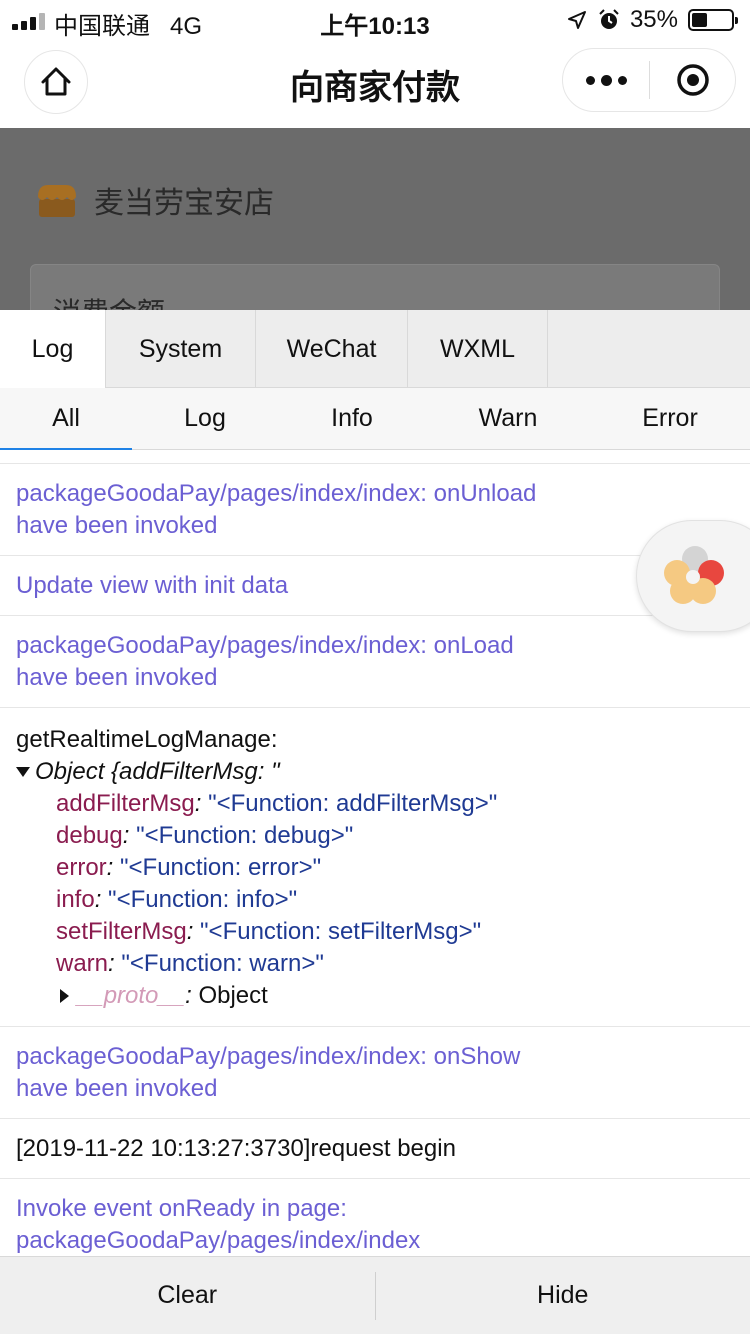 The width and height of the screenshot is (750, 1334). Describe the element at coordinates (375, 457) in the screenshot. I see `log-row-partial` at that location.